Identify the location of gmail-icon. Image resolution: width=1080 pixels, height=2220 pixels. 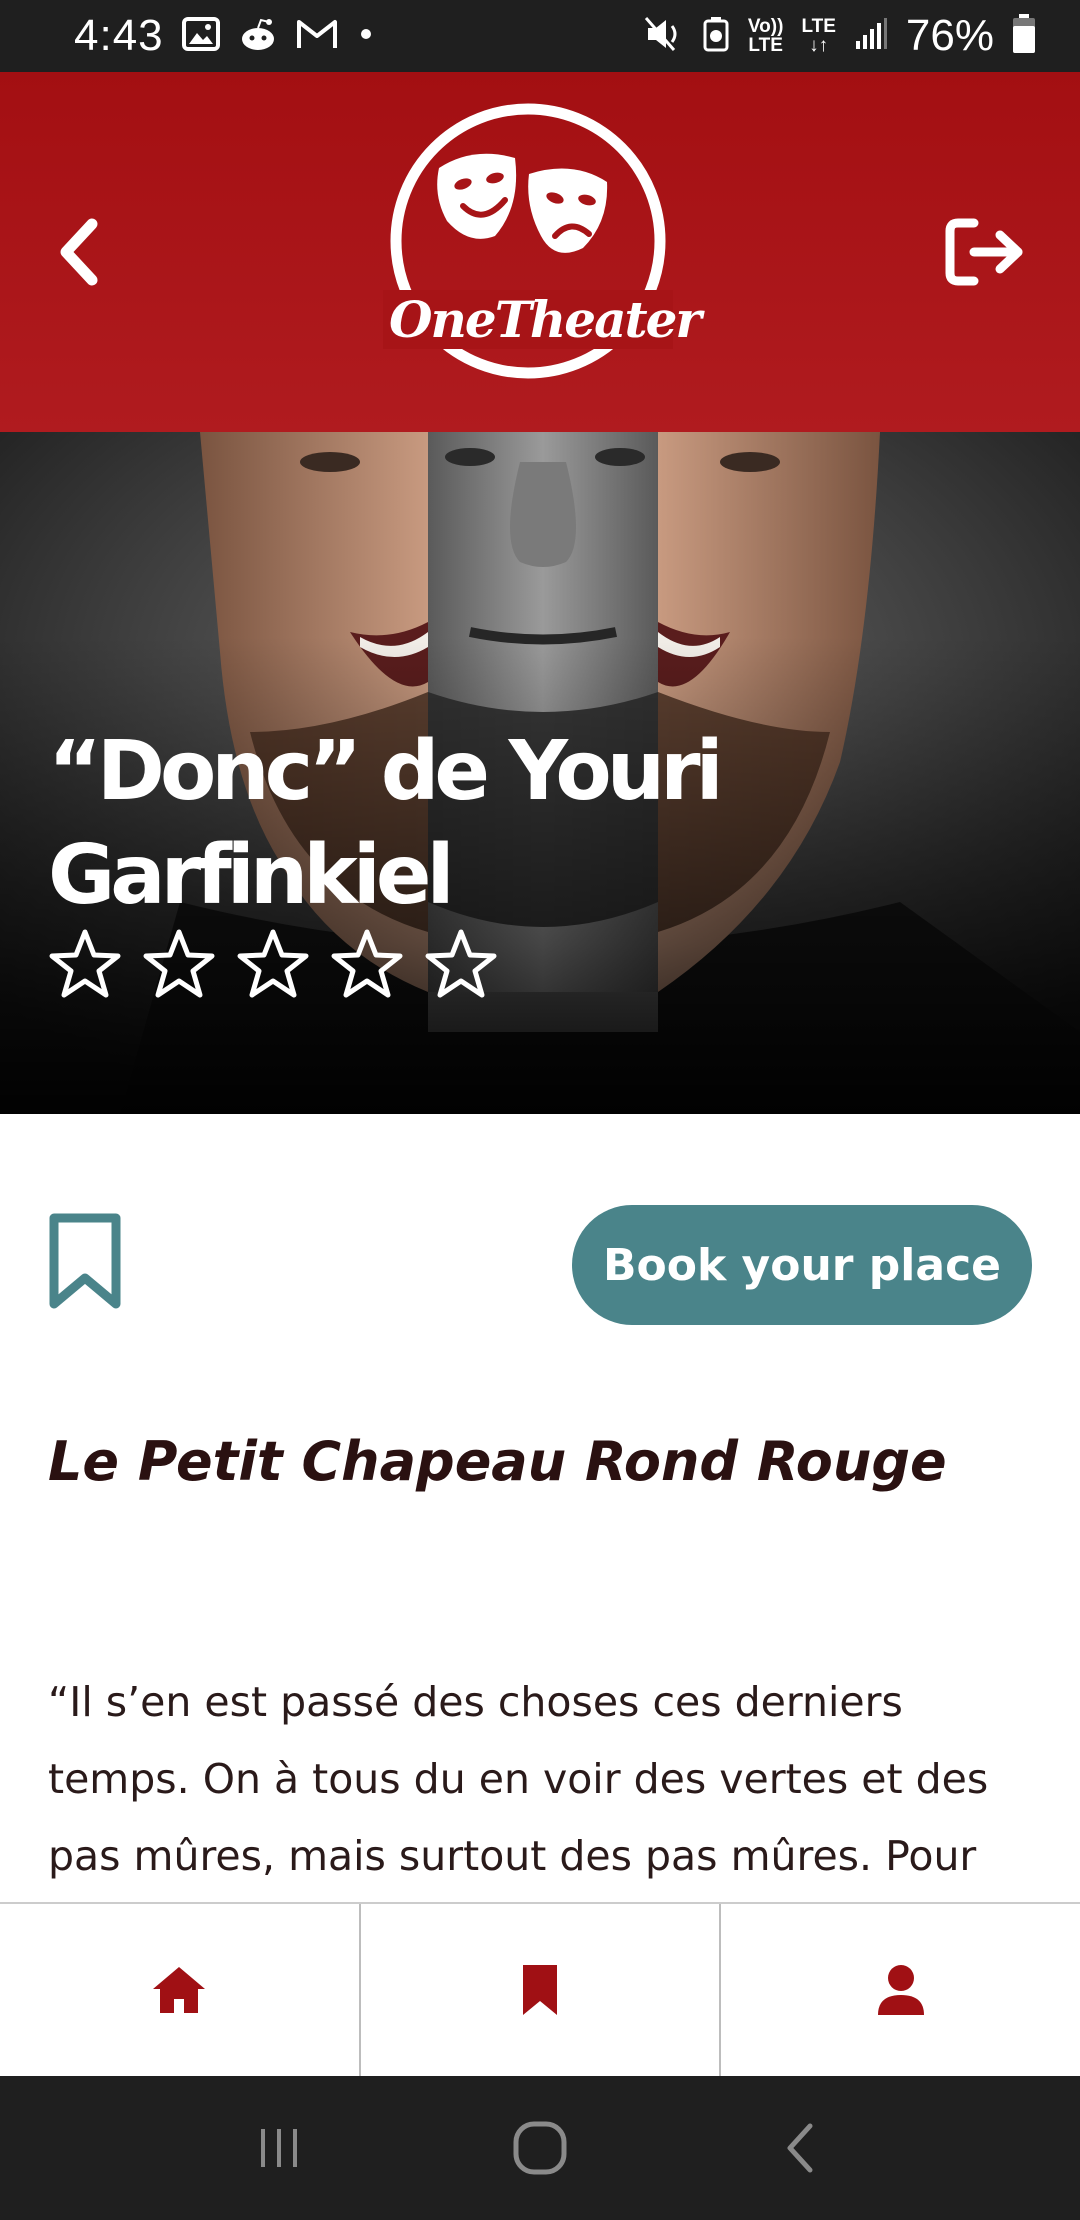
(317, 36).